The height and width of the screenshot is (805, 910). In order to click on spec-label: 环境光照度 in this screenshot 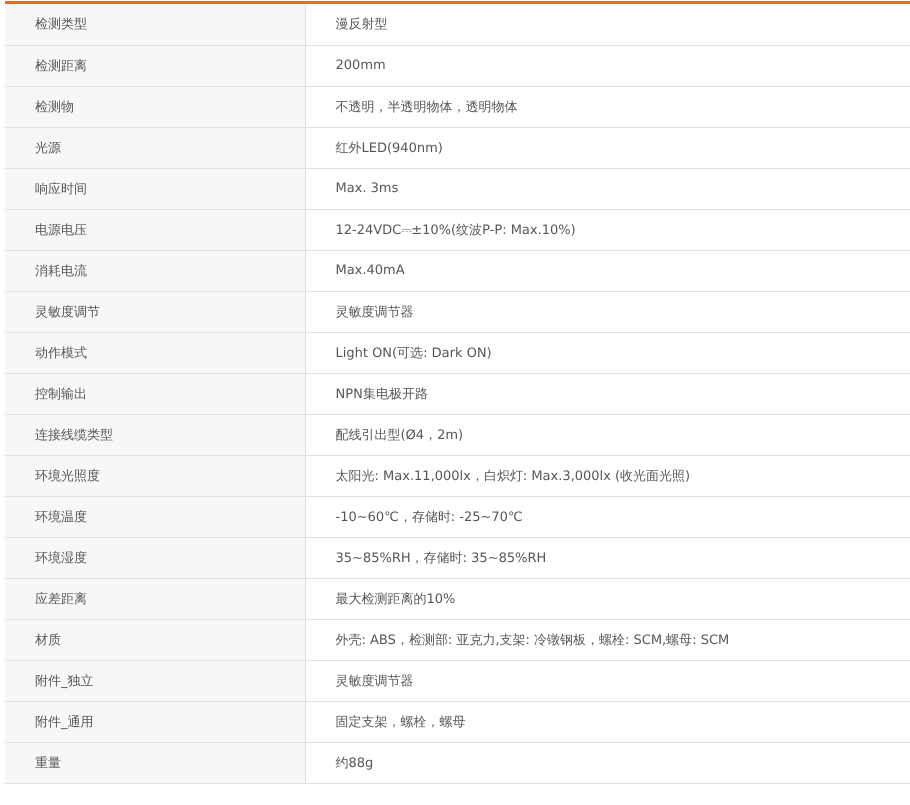, I will do `click(155, 475)`.